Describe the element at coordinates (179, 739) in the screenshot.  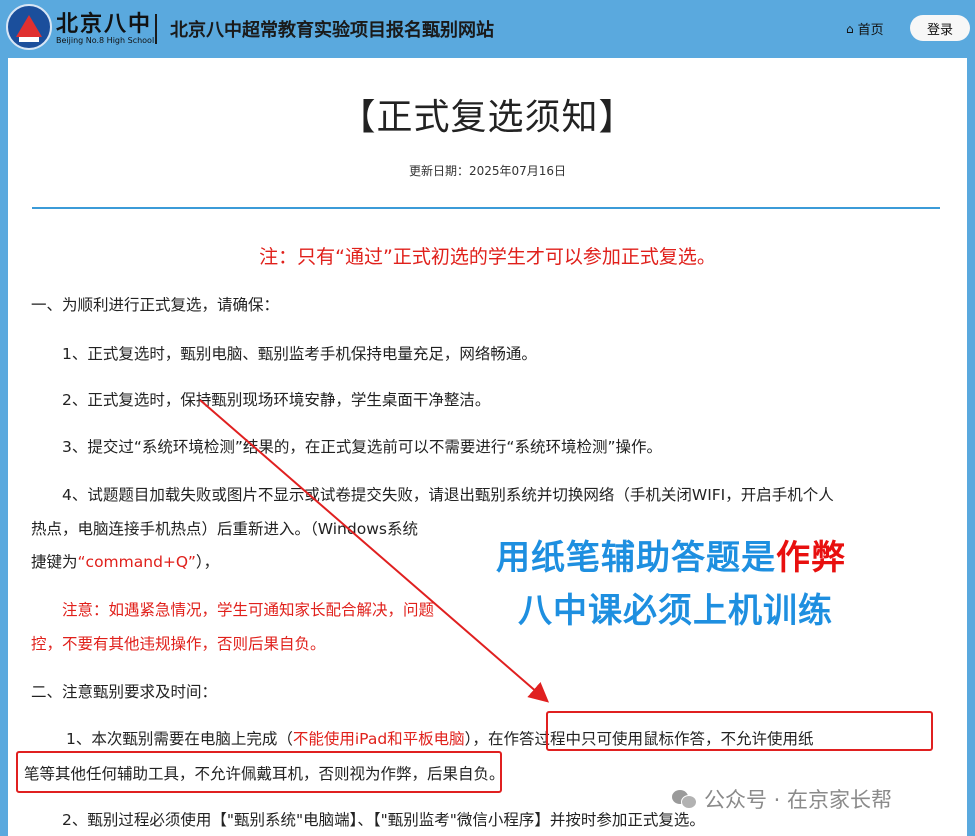
I see `item-1-lead: 1、本次甄别需要在电脑上完成（` at that location.